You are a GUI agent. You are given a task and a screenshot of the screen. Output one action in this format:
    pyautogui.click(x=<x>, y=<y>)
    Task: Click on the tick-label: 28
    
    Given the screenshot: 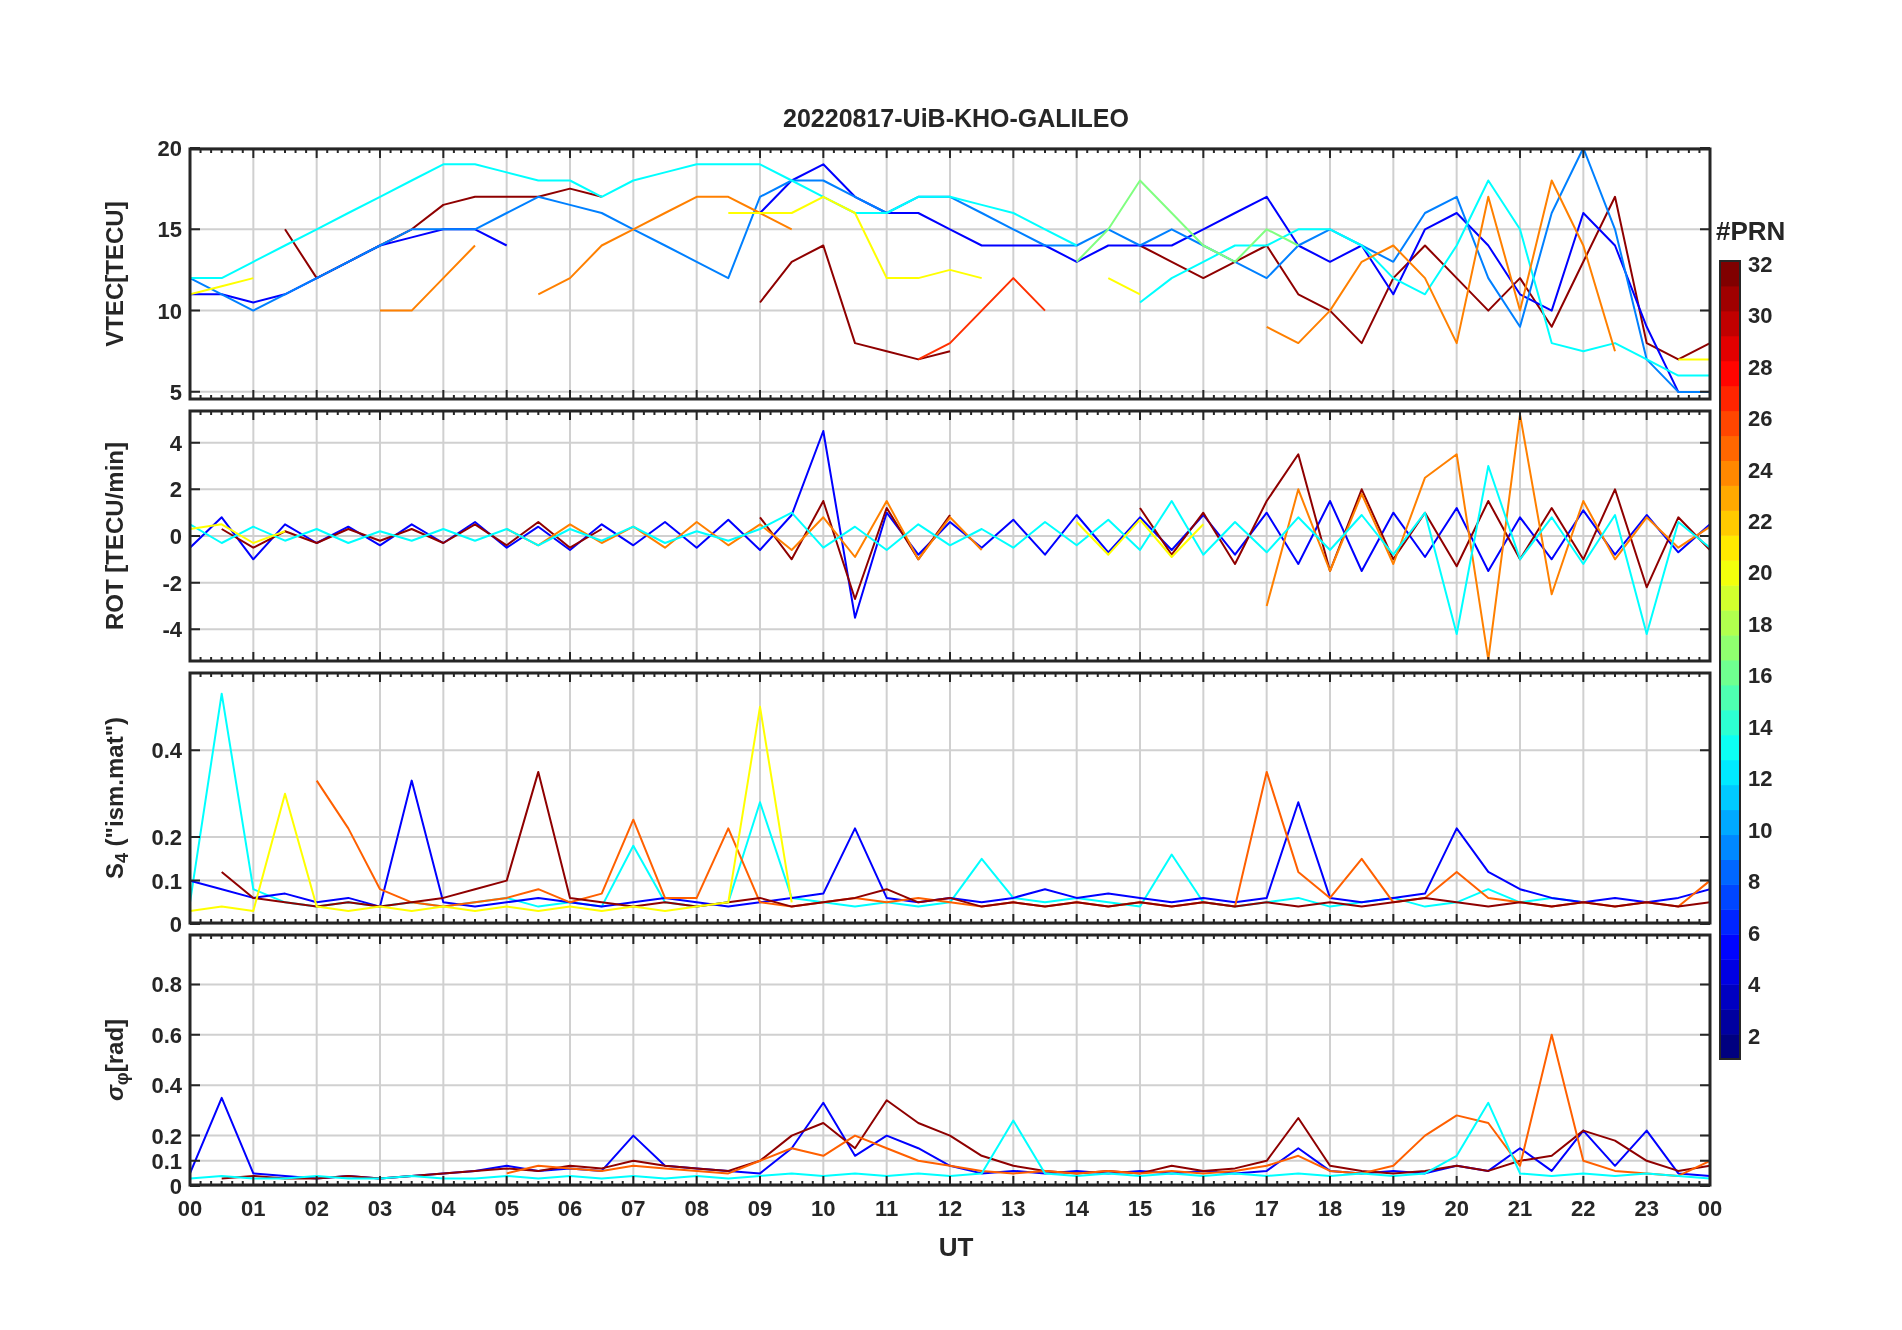 What is the action you would take?
    pyautogui.click(x=1760, y=367)
    